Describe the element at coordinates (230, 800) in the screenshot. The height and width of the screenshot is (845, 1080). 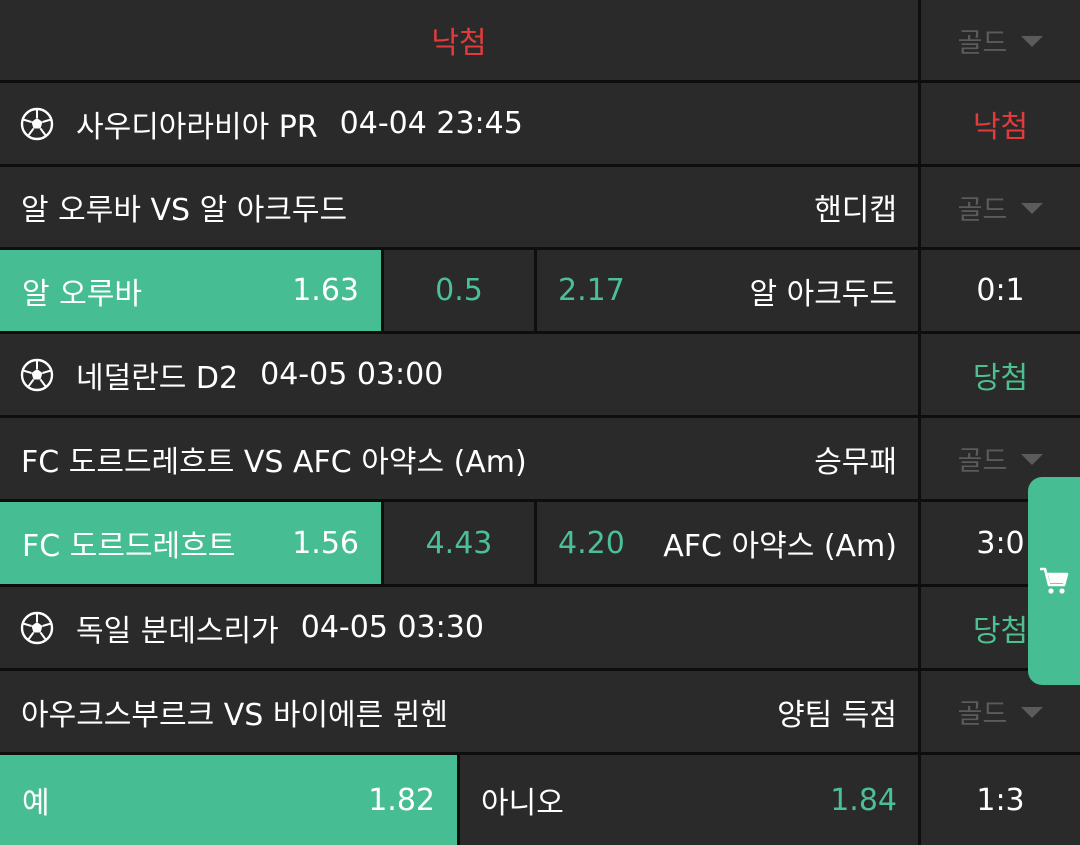
I see `odds-yes-selected: 예 1.82` at that location.